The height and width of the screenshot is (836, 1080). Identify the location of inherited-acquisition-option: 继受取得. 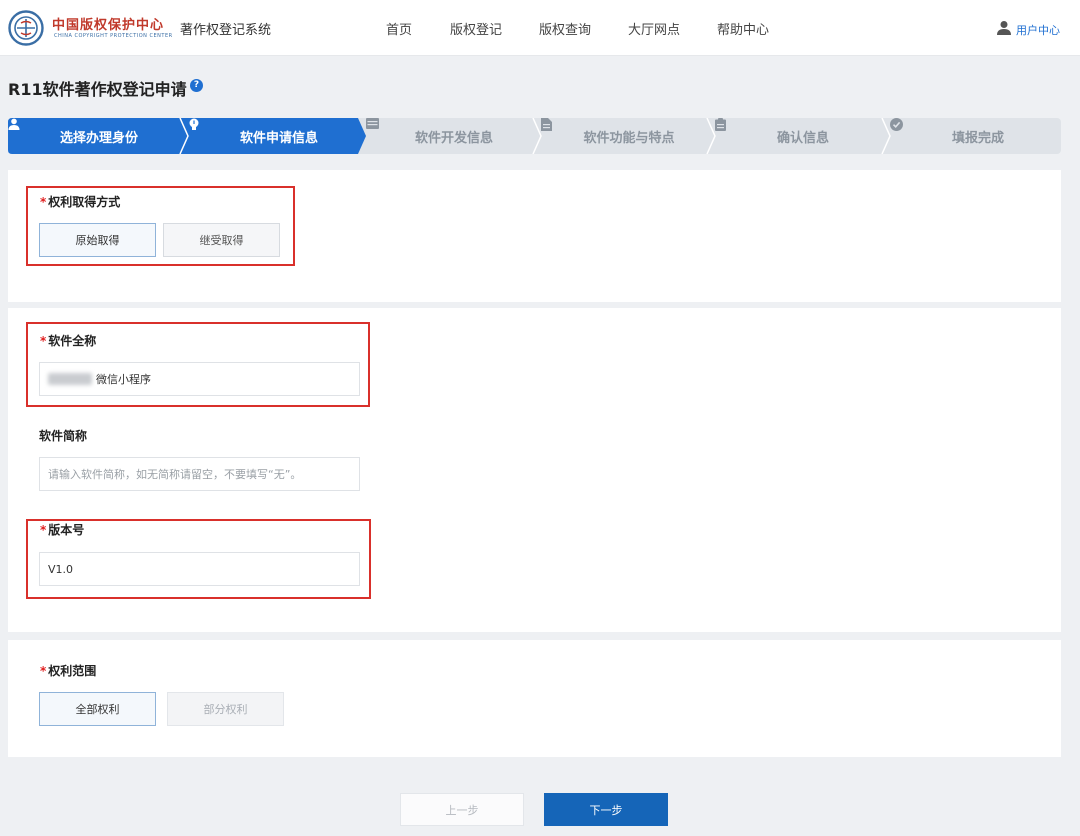
(221, 240).